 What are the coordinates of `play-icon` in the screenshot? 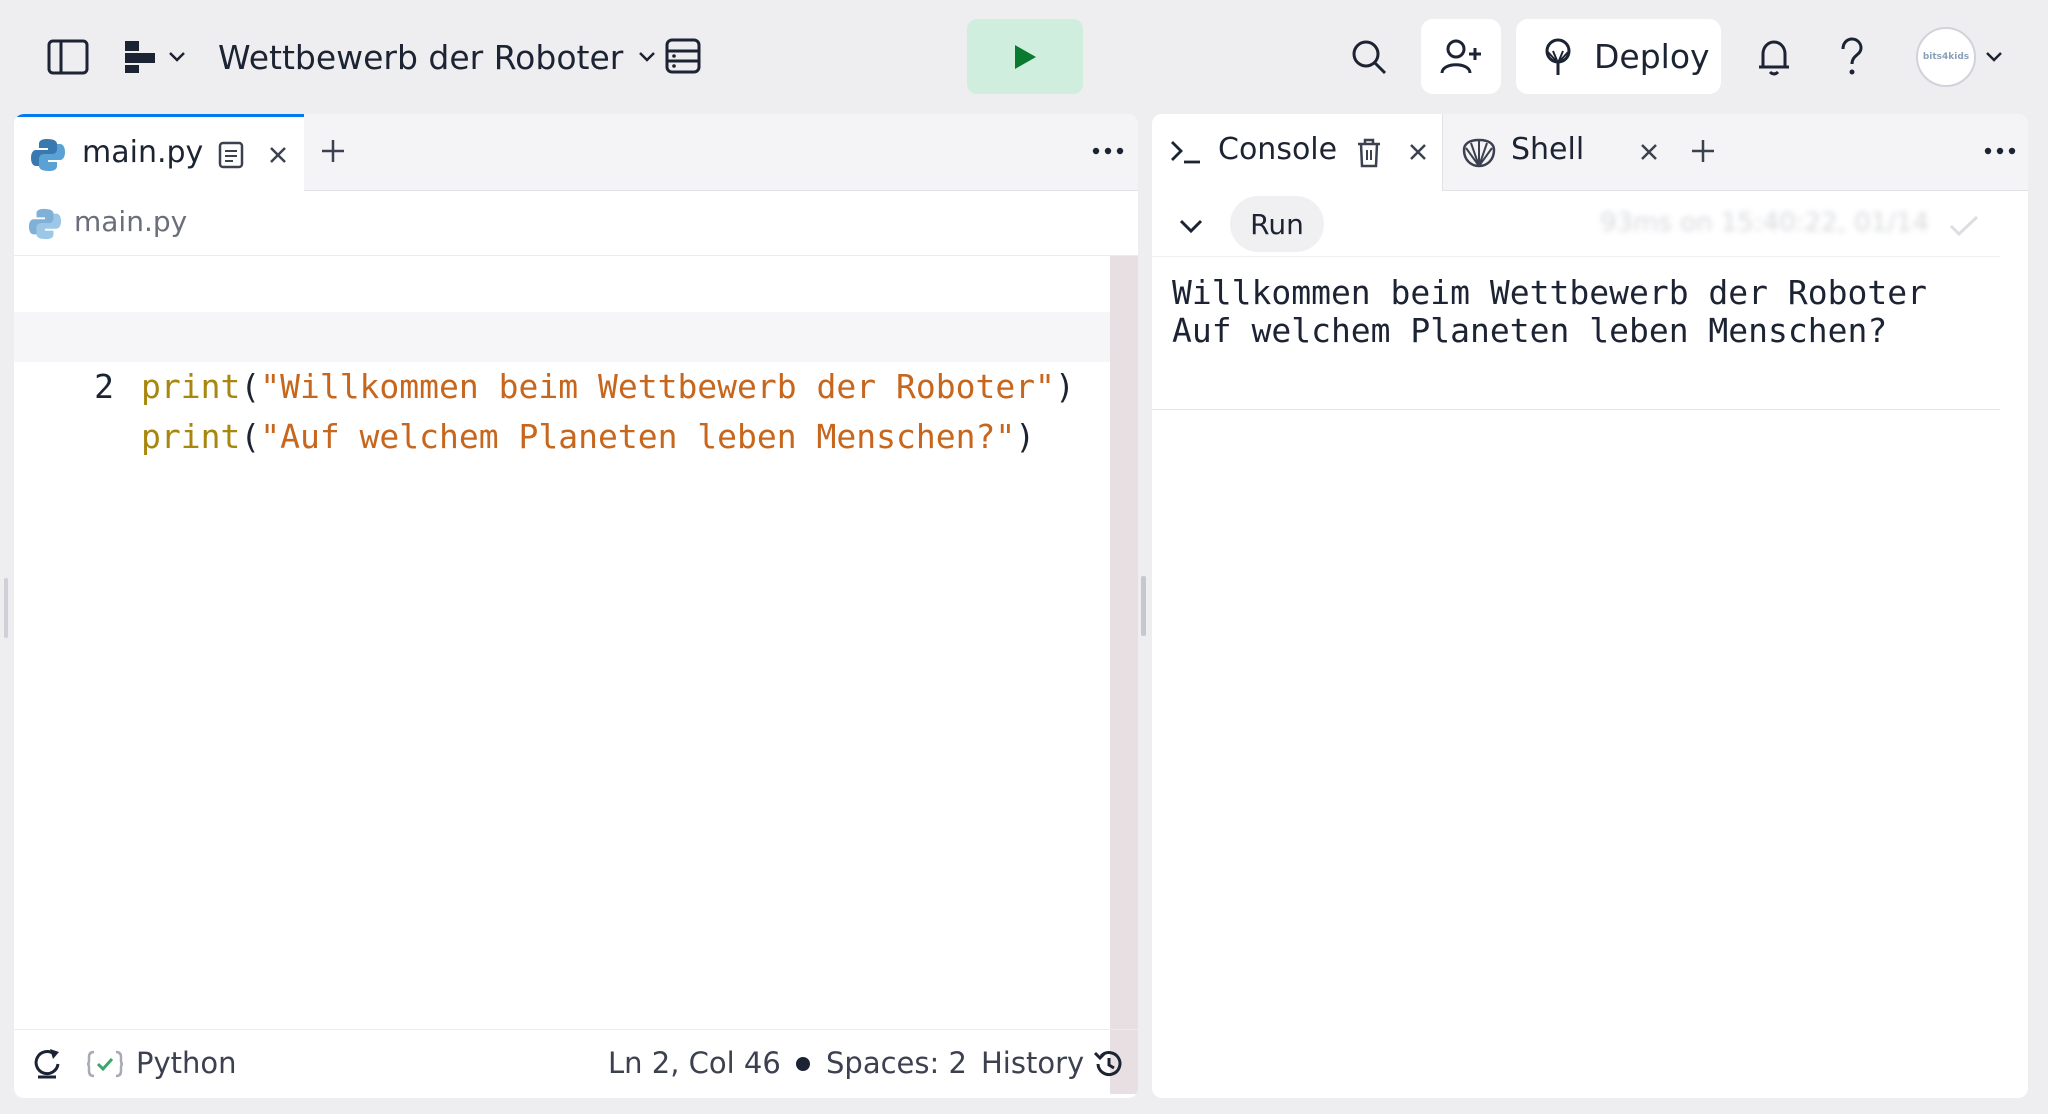 It's located at (1025, 56).